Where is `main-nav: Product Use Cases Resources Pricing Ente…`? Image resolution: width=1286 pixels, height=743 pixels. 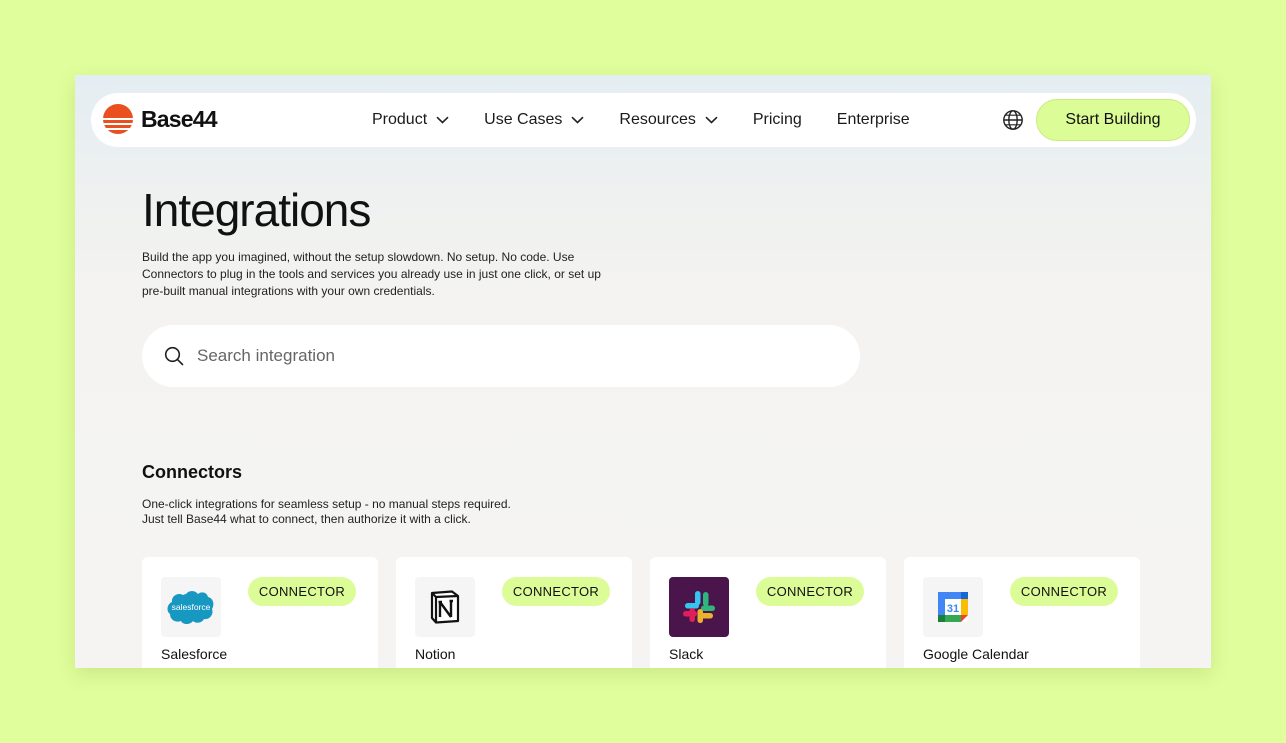
main-nav: Product Use Cases Resources Pricing Ente… is located at coordinates (658, 120).